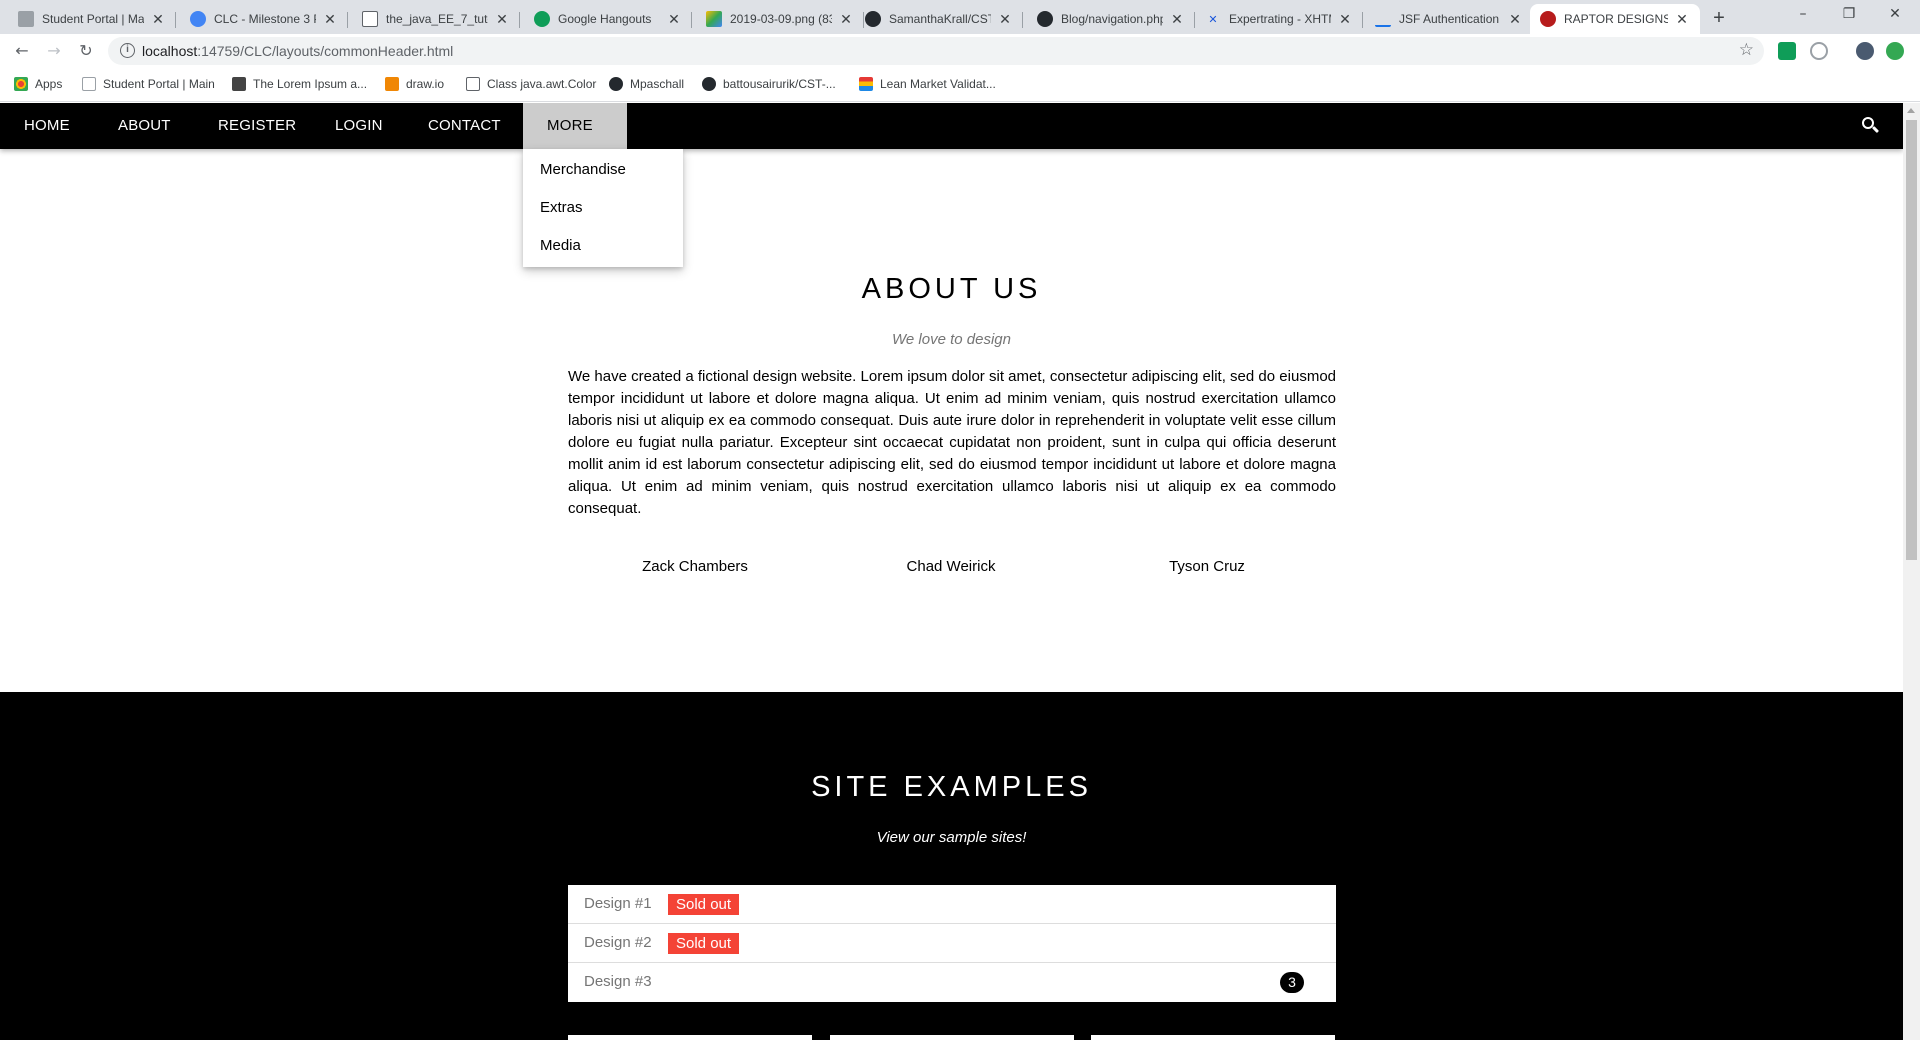 Image resolution: width=1920 pixels, height=1041 pixels. Describe the element at coordinates (1383, 19) in the screenshot. I see `page-favicon-icon` at that location.